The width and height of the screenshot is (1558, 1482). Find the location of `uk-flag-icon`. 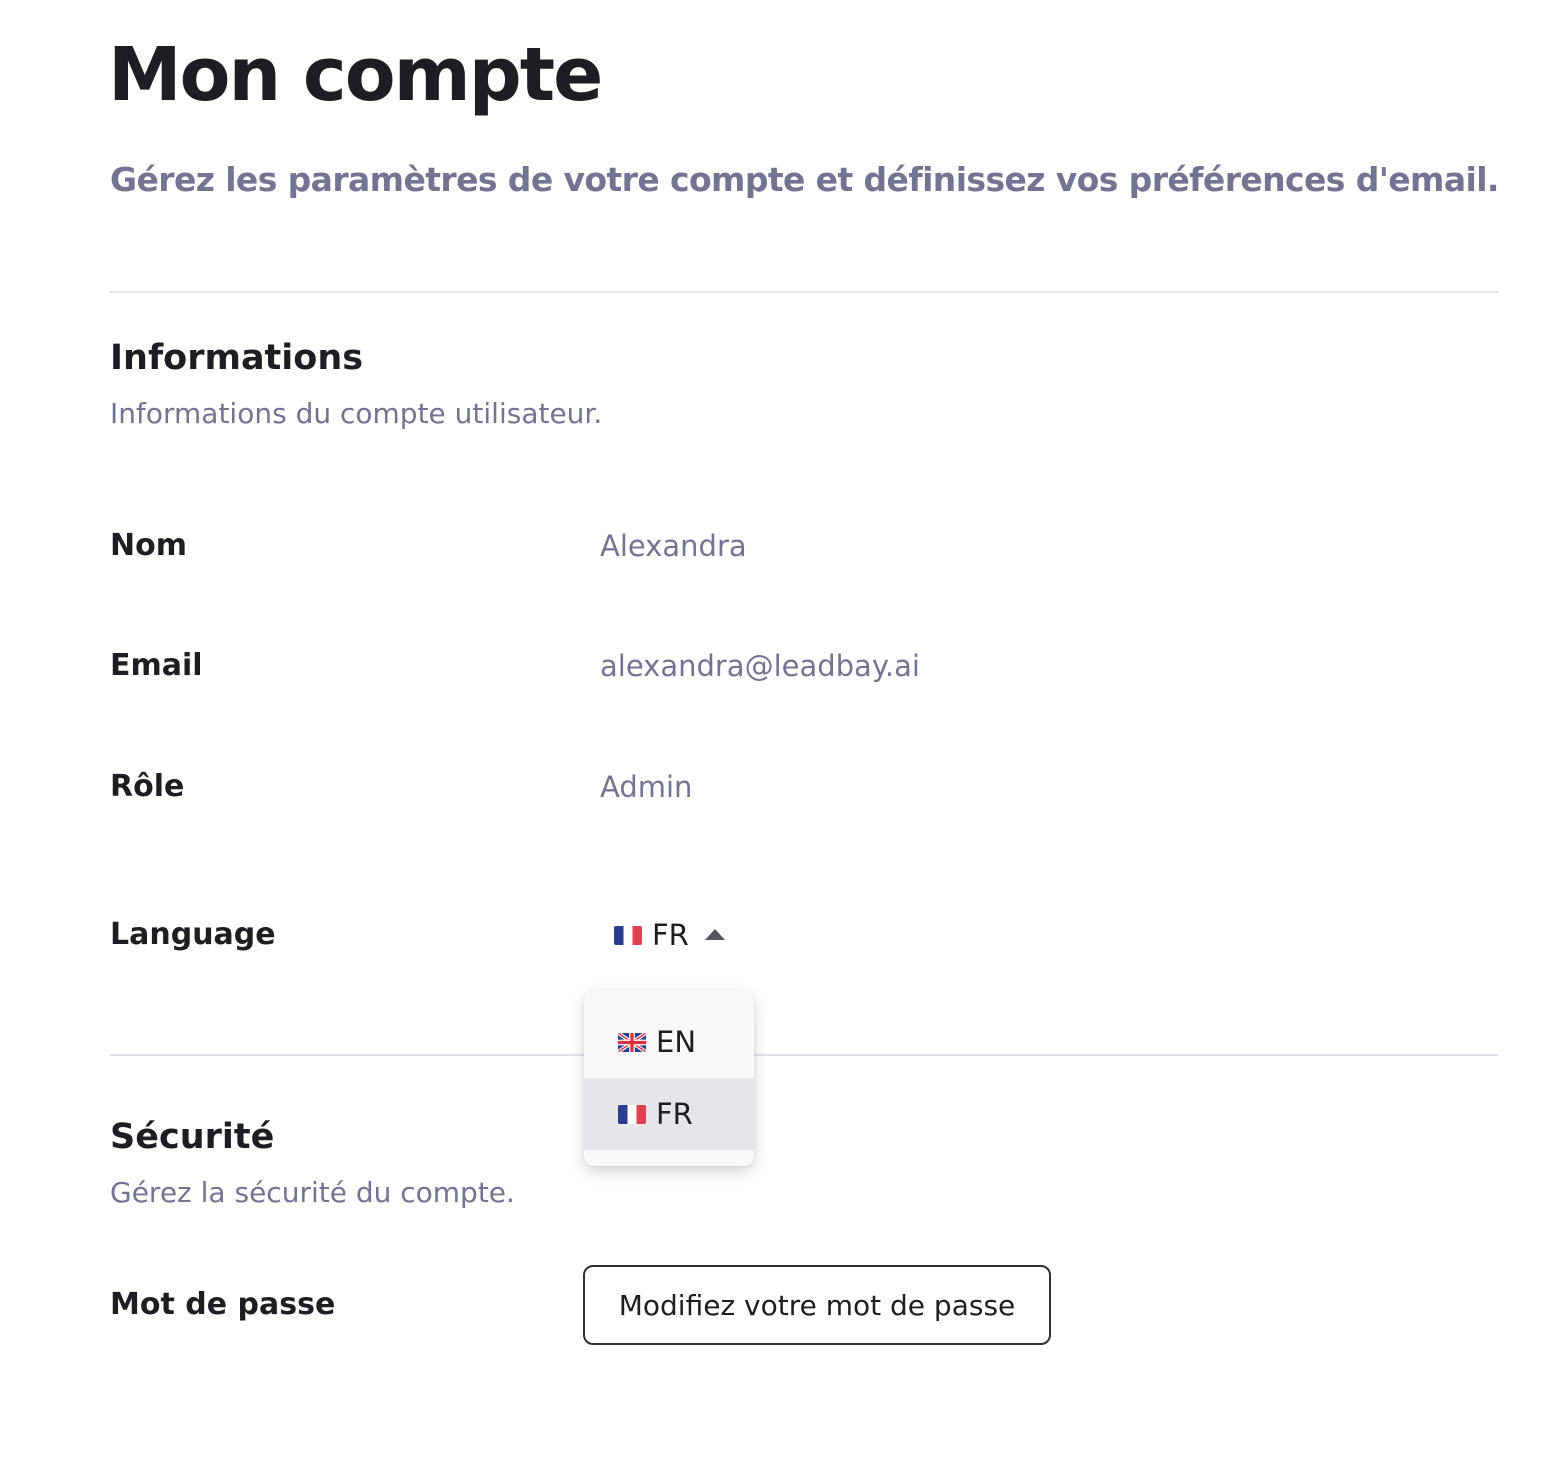

uk-flag-icon is located at coordinates (632, 1042).